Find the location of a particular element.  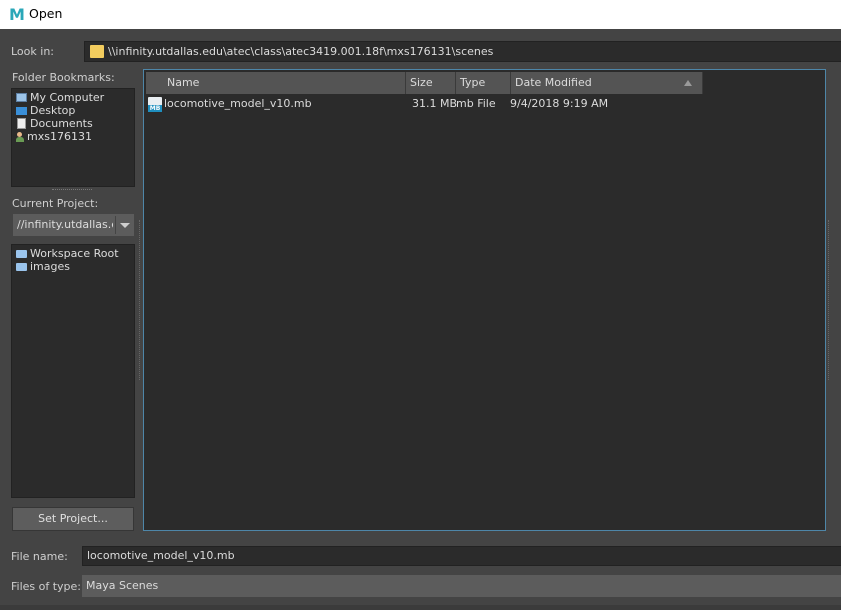

current-project-label: Current Project: is located at coordinates (55, 203).